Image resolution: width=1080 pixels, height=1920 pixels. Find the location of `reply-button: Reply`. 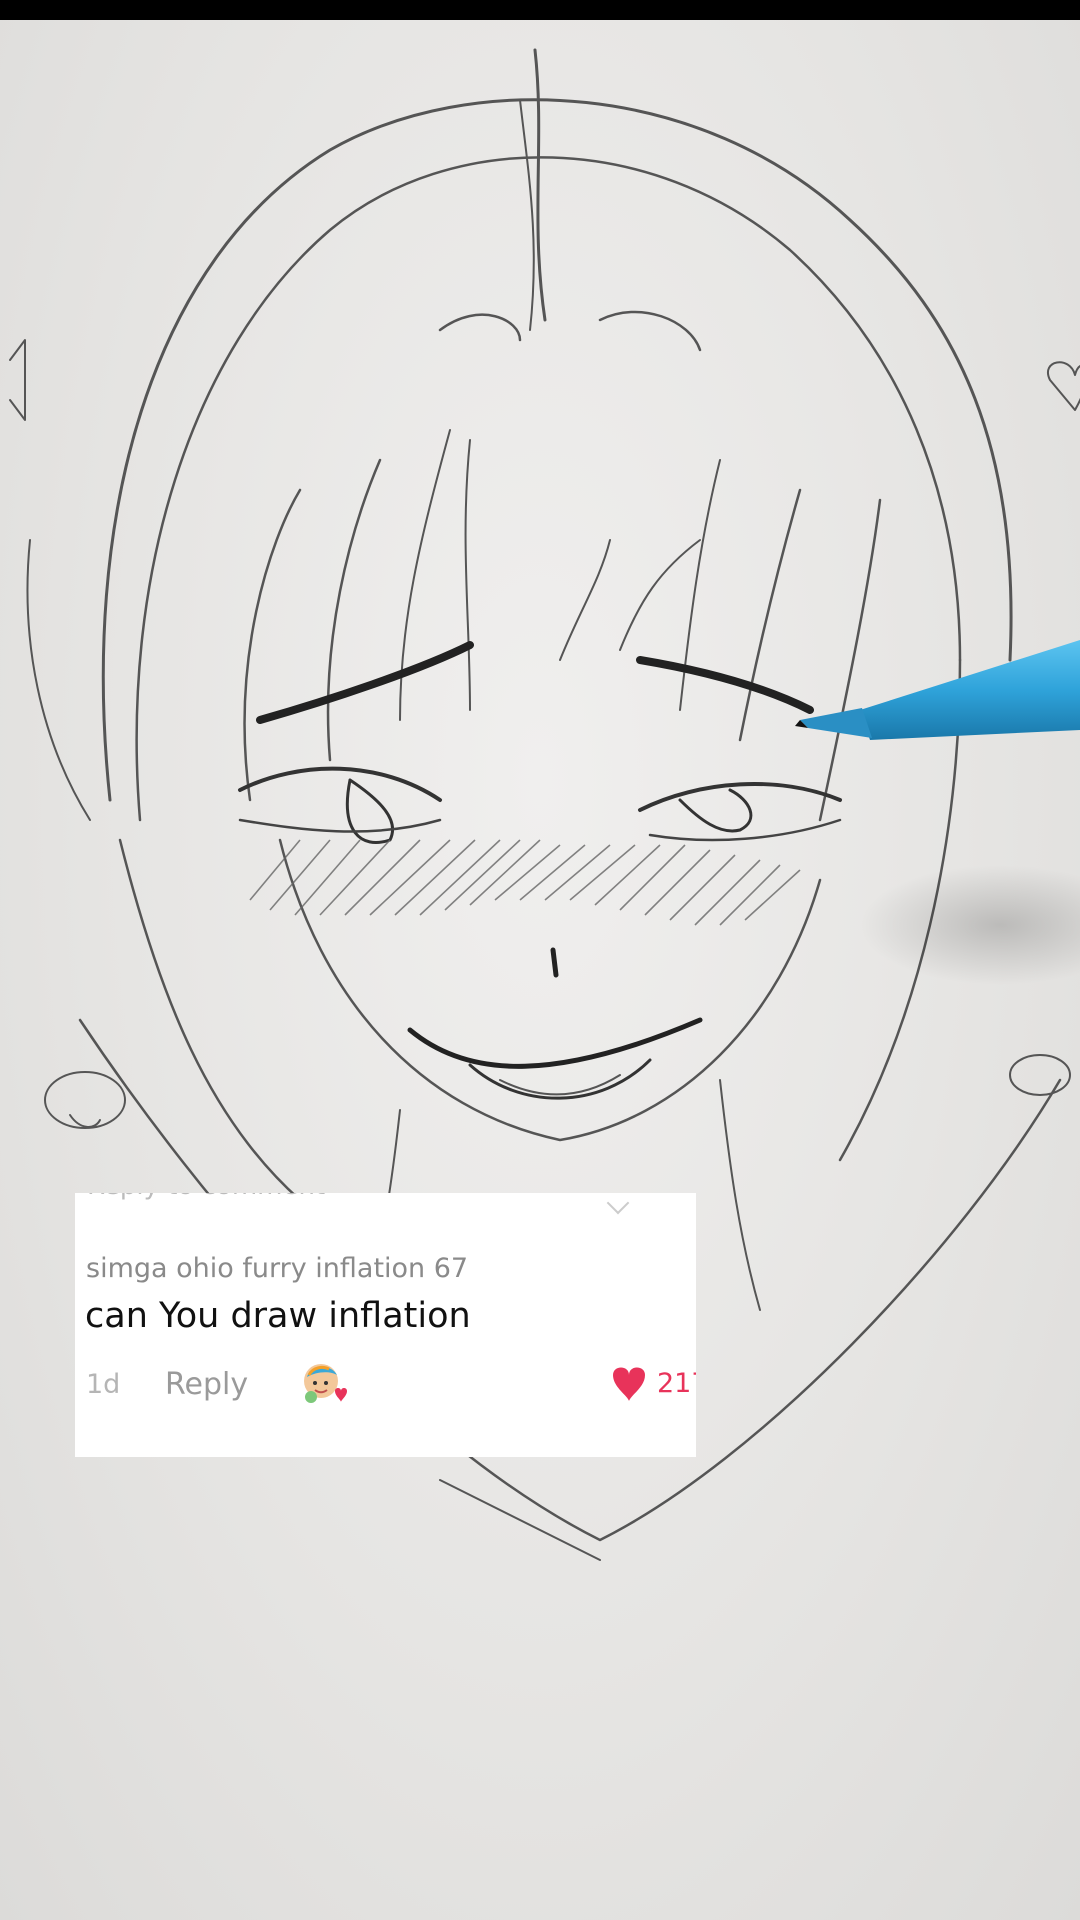

reply-button: Reply is located at coordinates (206, 1384).